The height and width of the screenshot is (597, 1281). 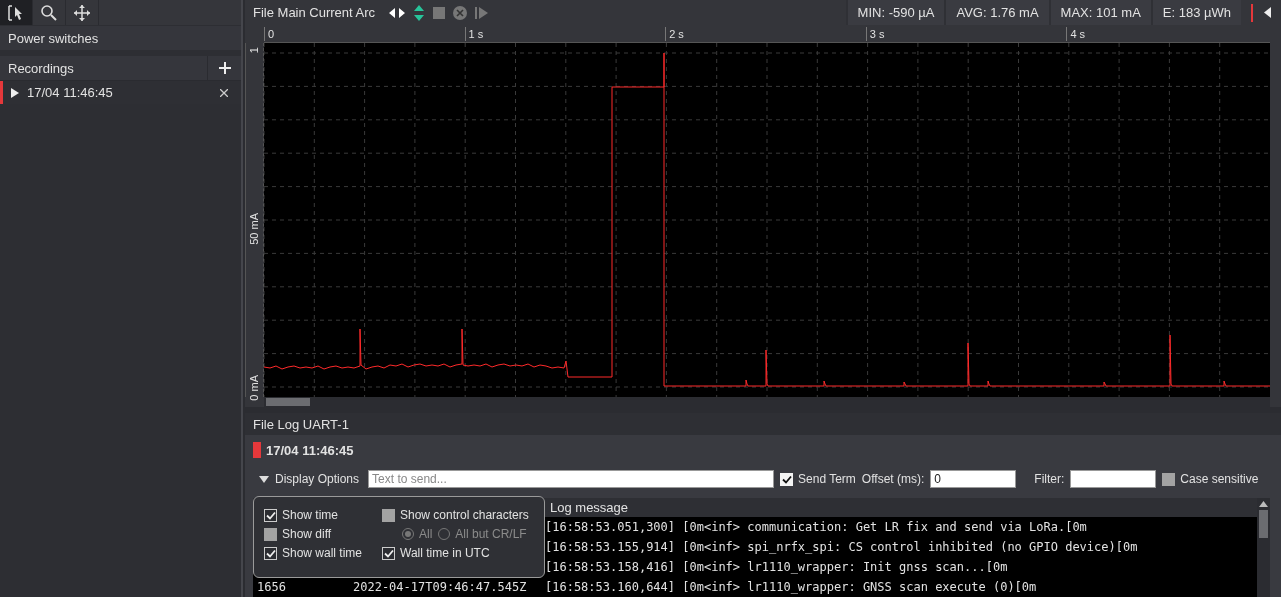 I want to click on x-axis-label: 0, so click(x=269, y=34).